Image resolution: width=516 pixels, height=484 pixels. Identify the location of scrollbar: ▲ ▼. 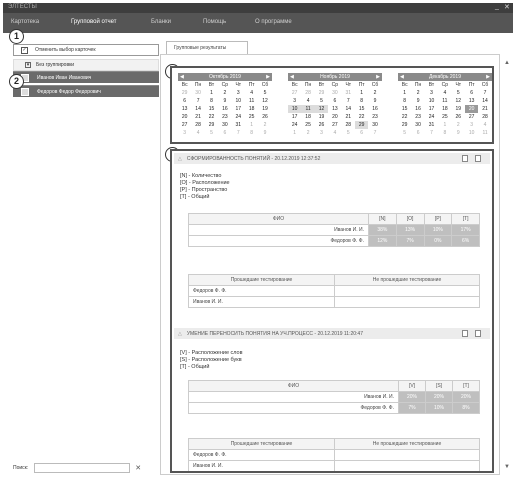
(507, 266).